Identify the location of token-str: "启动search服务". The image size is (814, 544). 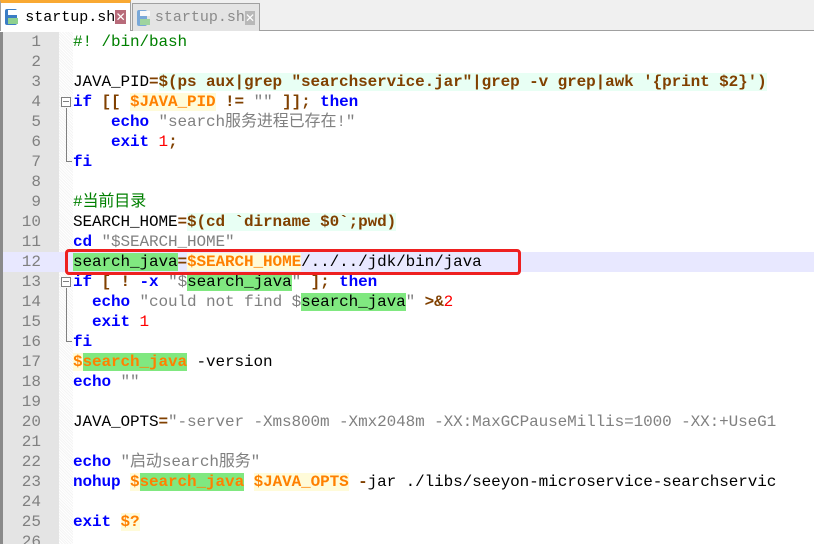
(190, 462).